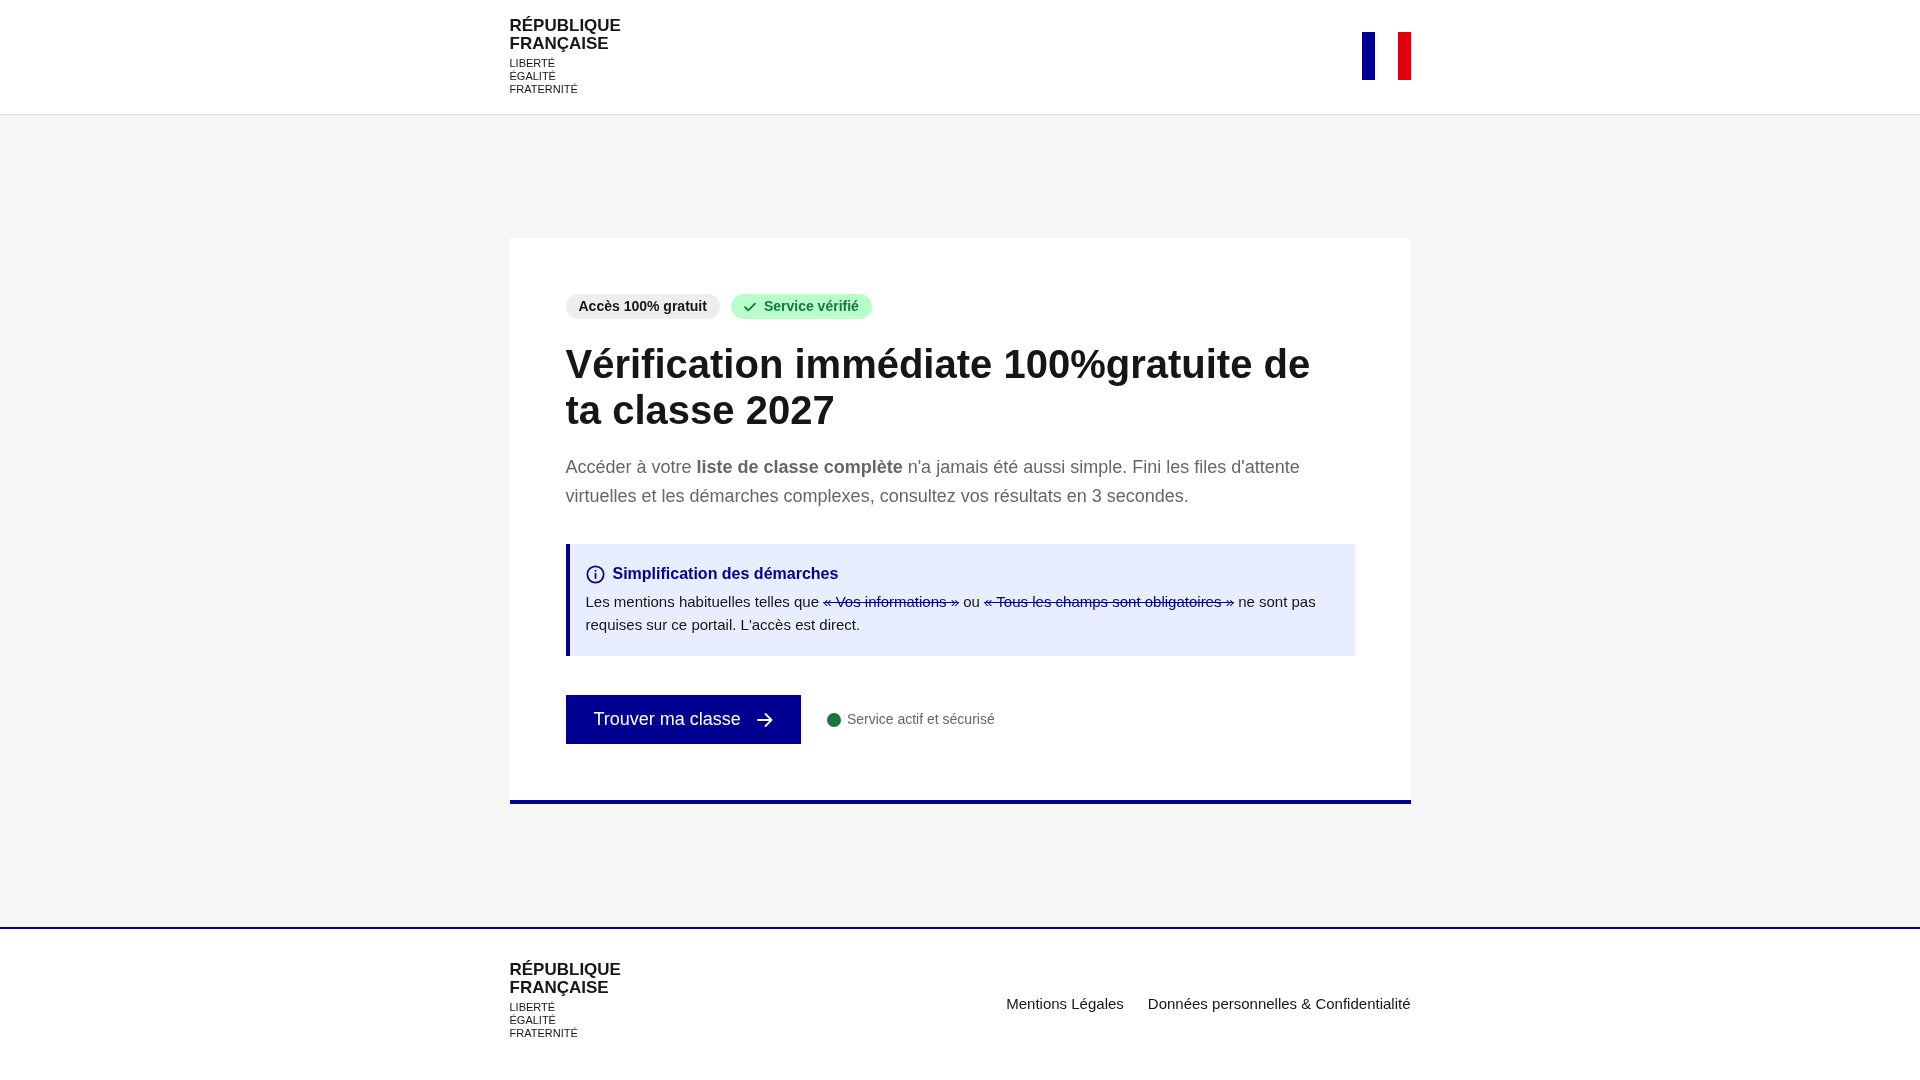 Image resolution: width=1920 pixels, height=1080 pixels. What do you see at coordinates (725, 574) in the screenshot?
I see `notice-title: Simplification des démarches` at bounding box center [725, 574].